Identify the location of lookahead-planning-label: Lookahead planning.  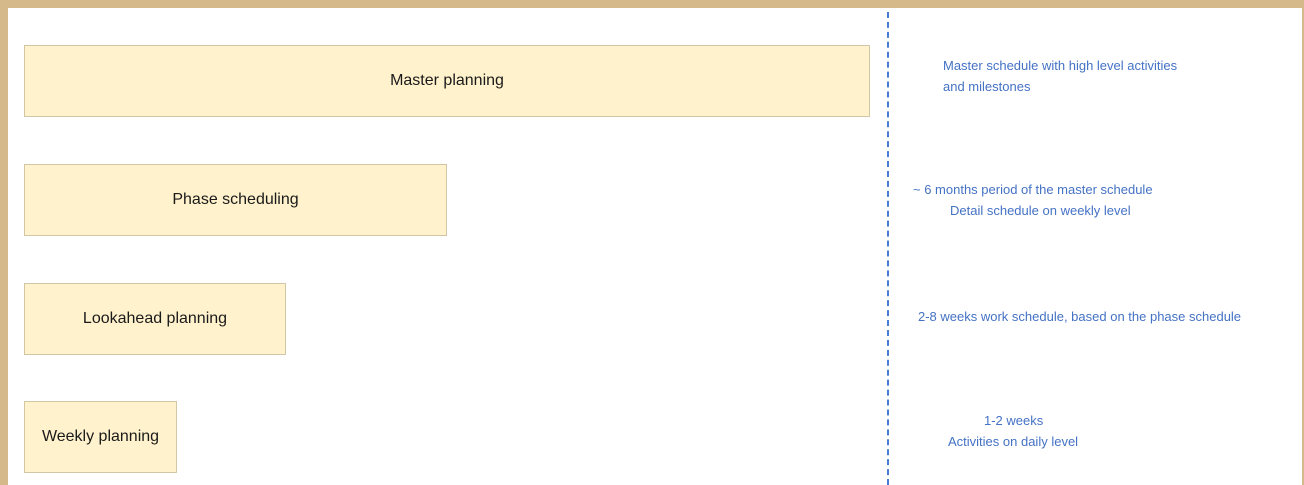
(155, 318).